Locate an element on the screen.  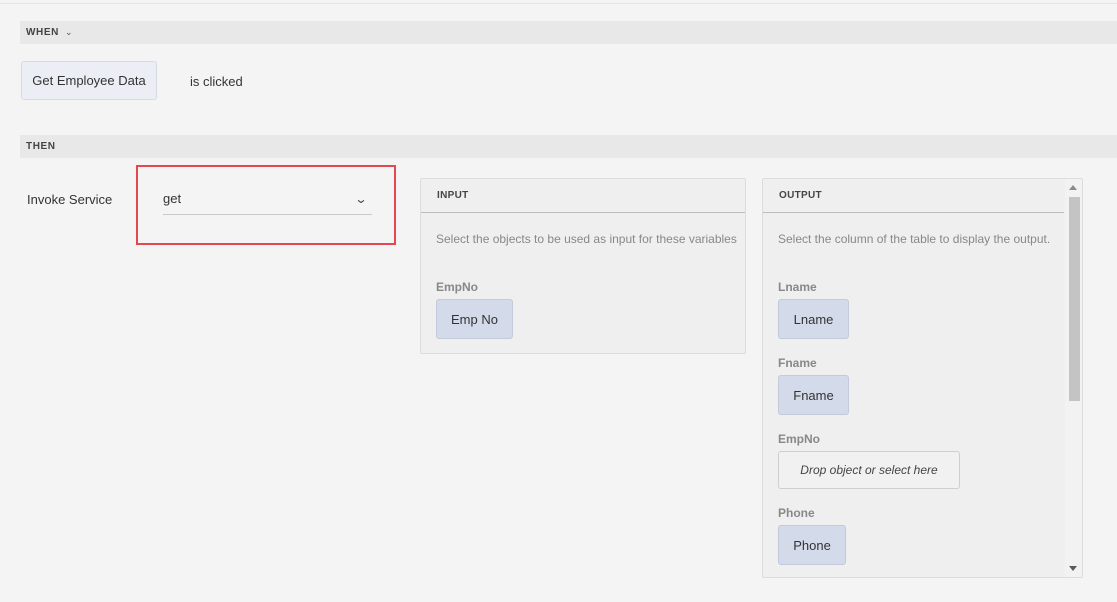
output-field-chip: Phone is located at coordinates (812, 545).